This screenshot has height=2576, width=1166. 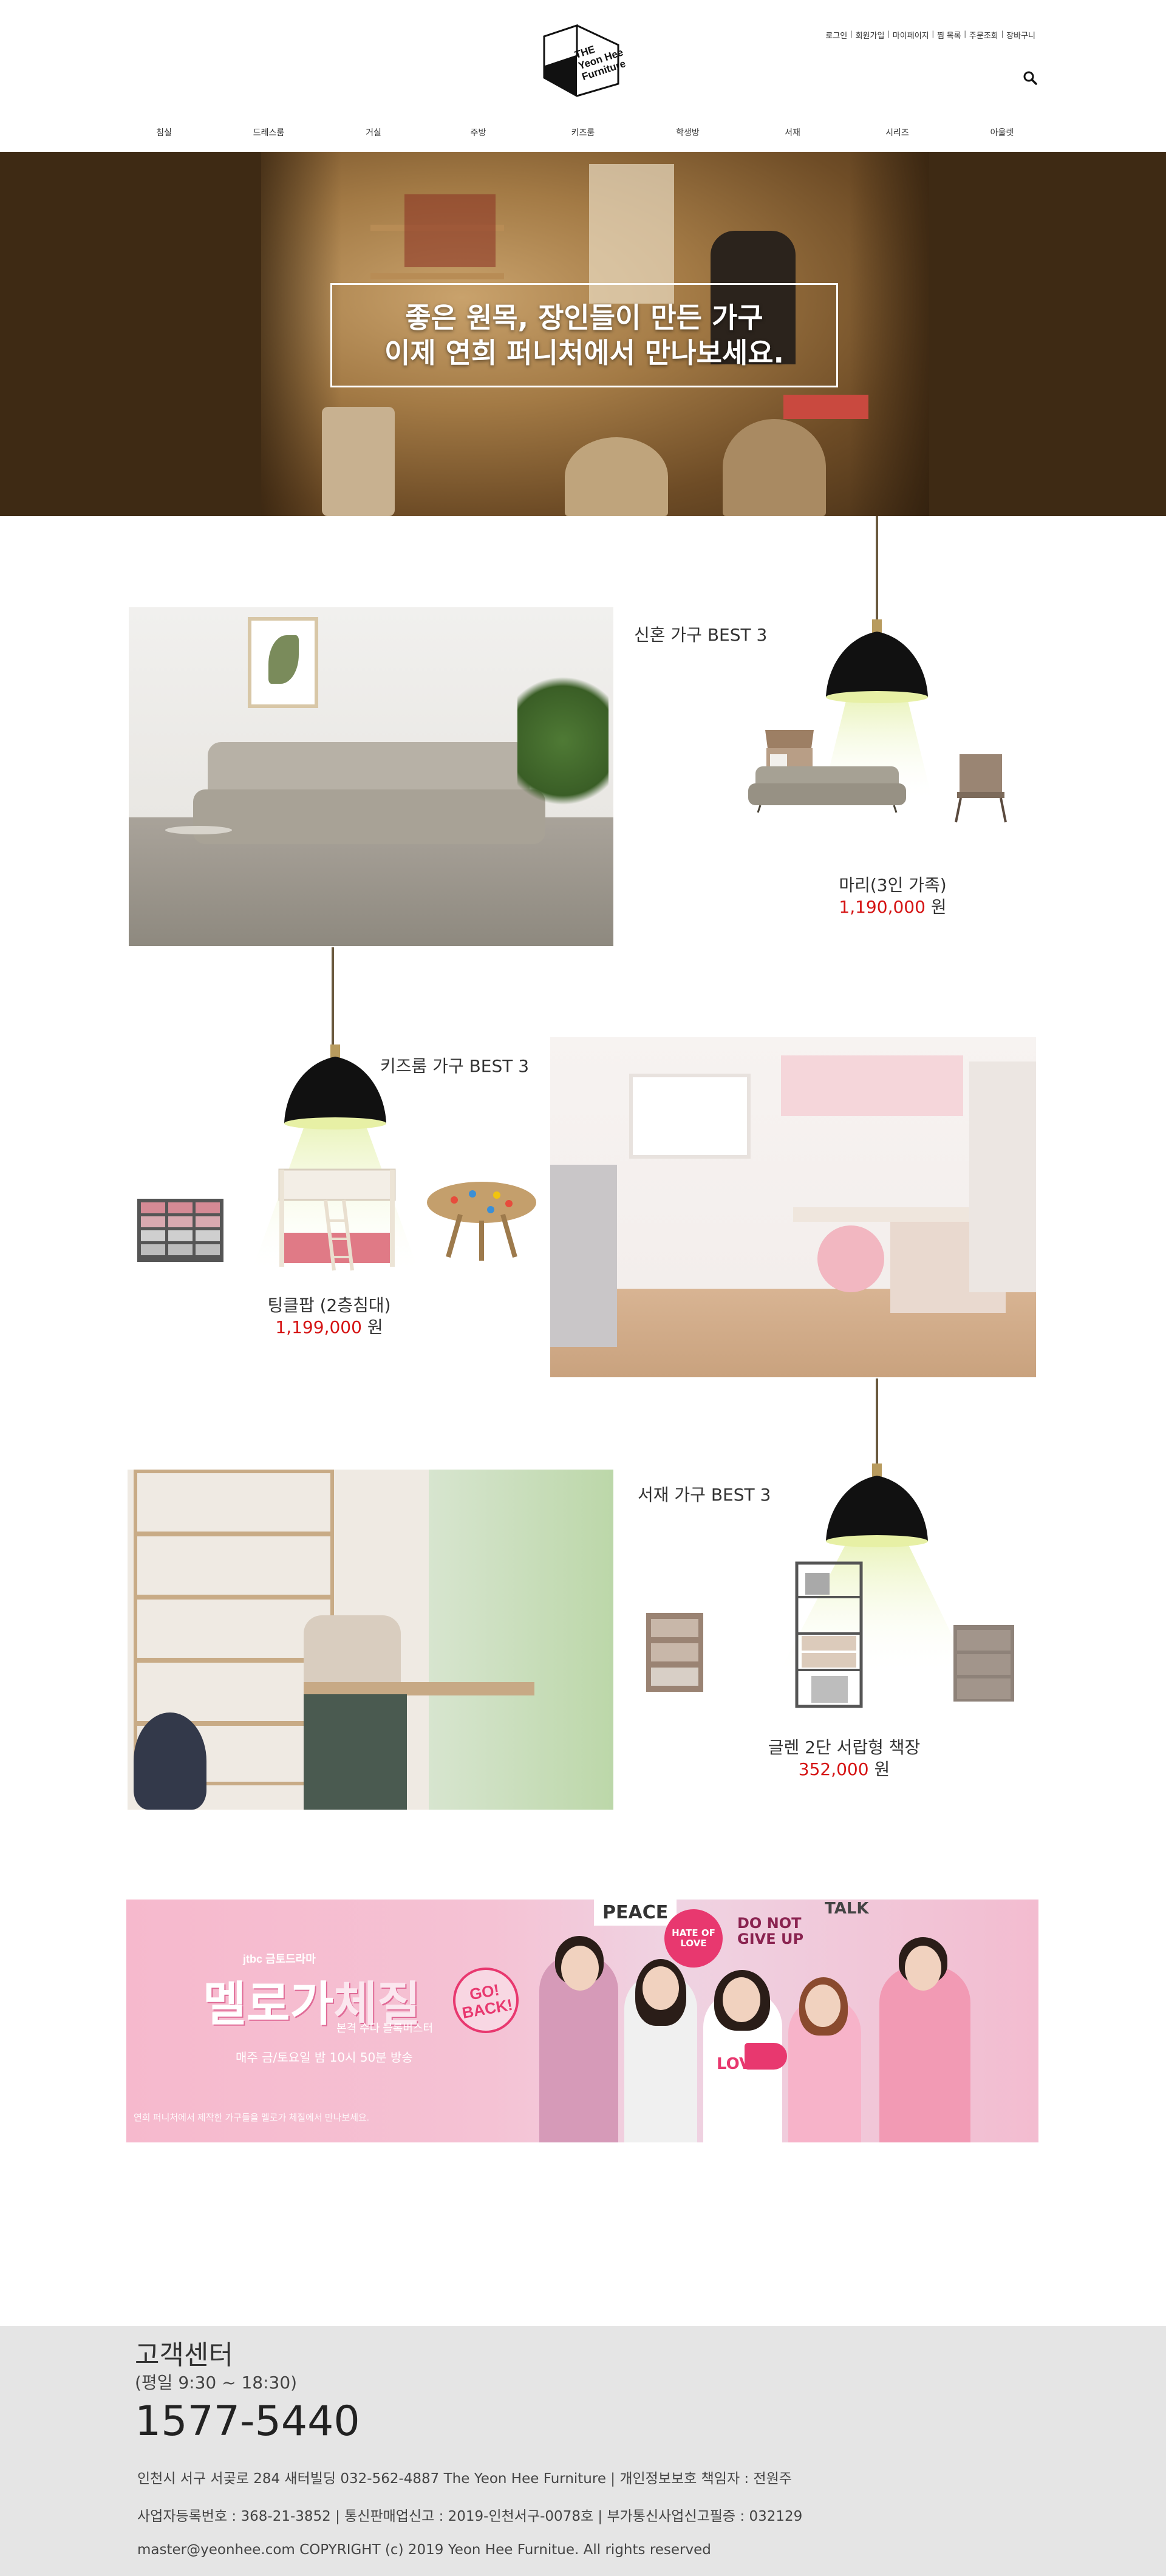 What do you see at coordinates (371, 777) in the screenshot?
I see `newlywed-room-photo` at bounding box center [371, 777].